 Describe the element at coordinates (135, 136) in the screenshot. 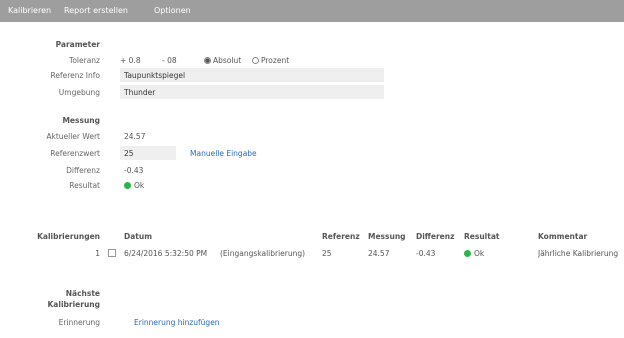

I see `actual-value: 24.57` at that location.